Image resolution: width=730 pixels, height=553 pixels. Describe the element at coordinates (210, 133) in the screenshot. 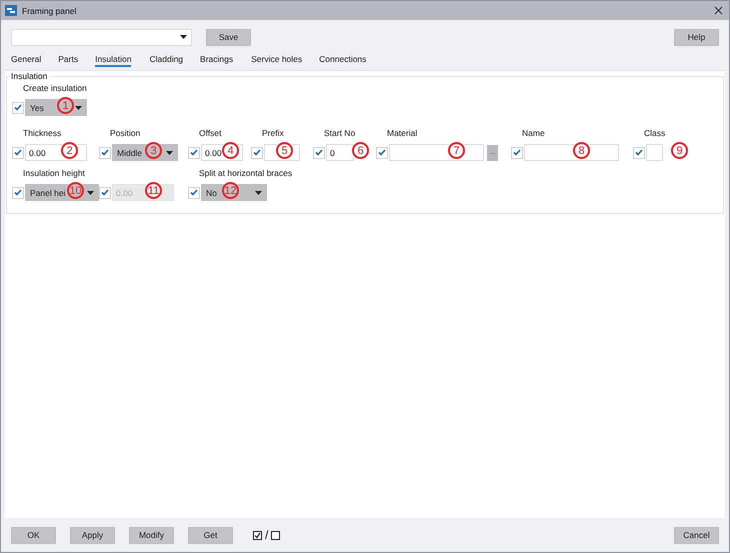

I see `field-label: Offset` at that location.